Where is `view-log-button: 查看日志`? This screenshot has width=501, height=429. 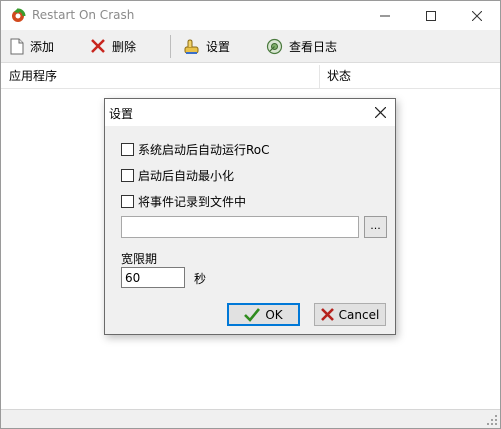
view-log-button: 查看日志 is located at coordinates (301, 46).